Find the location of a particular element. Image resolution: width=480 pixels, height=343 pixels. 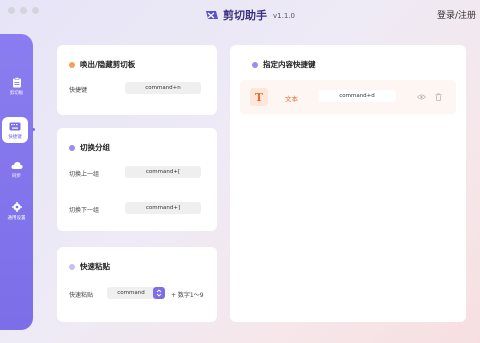

shortcut-label: 快捷键 is located at coordinates (78, 90).